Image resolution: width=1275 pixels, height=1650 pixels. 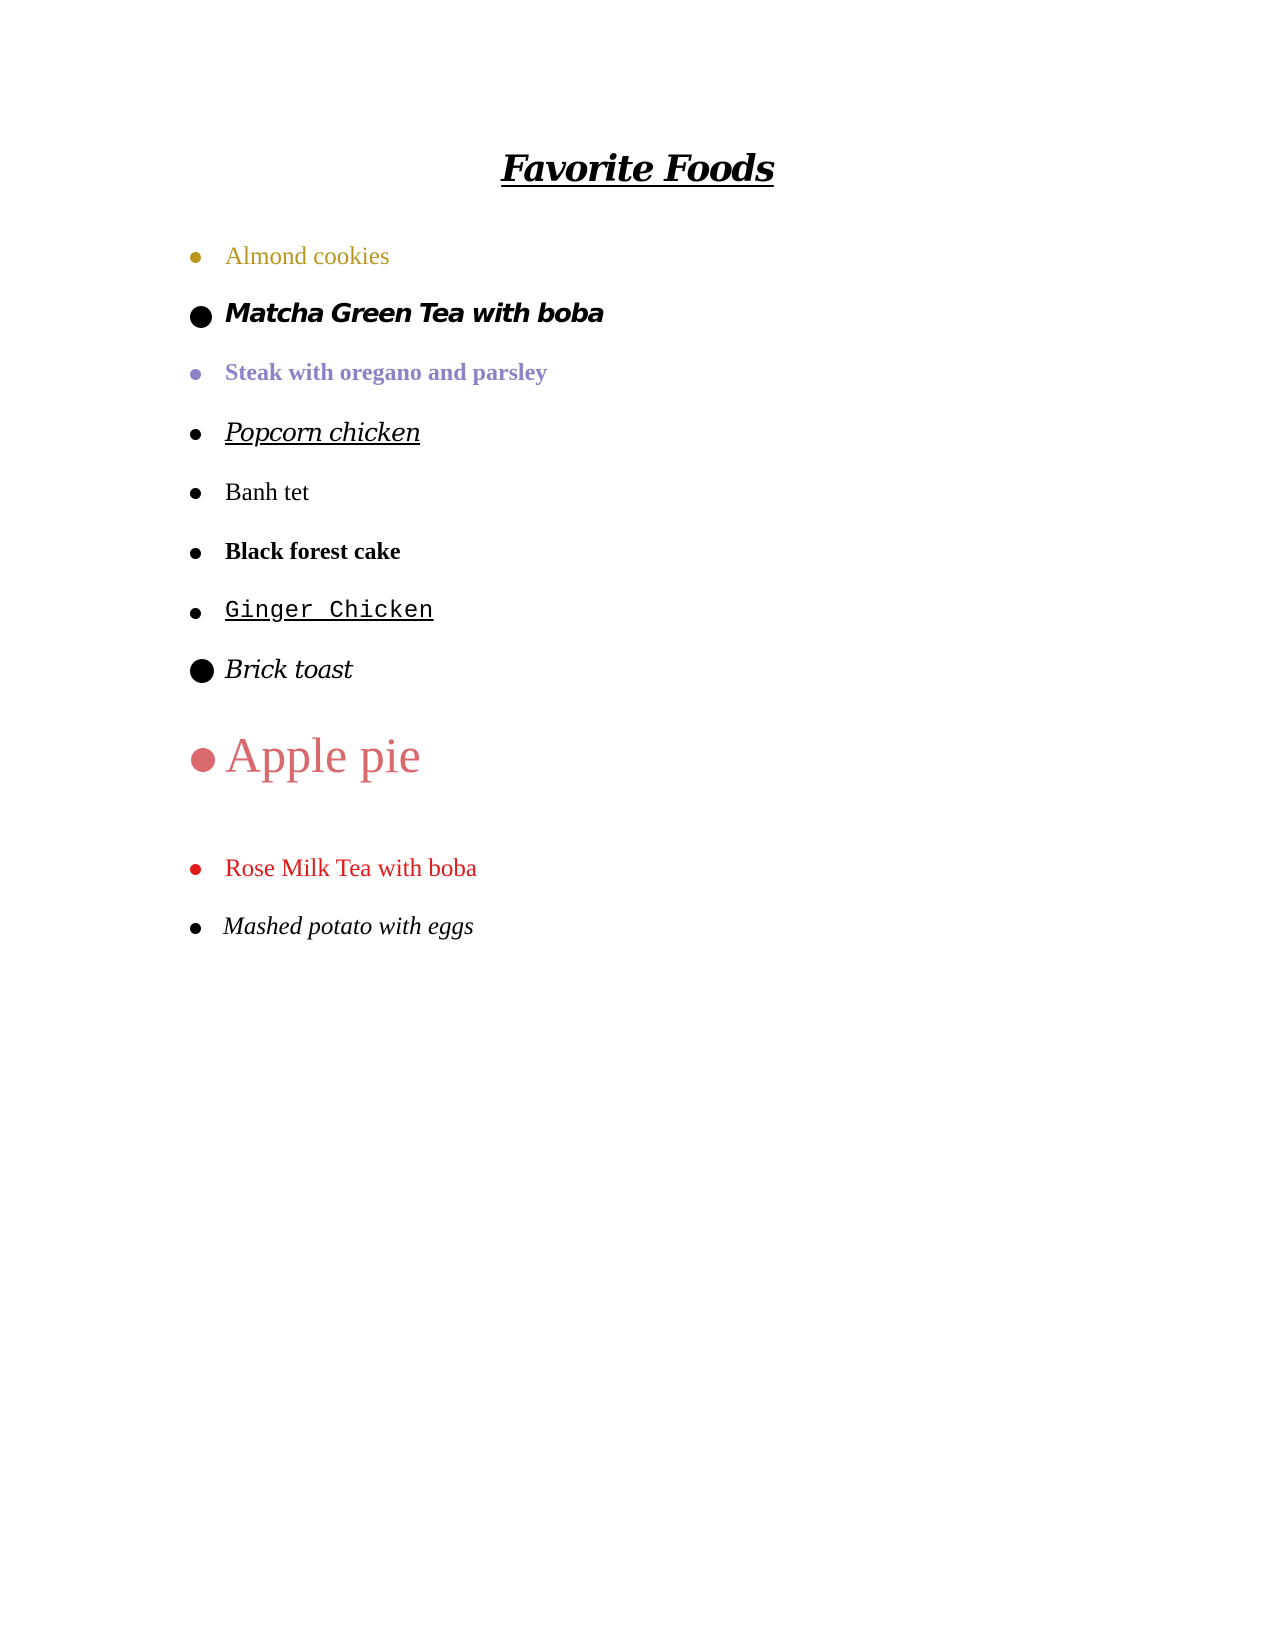 What do you see at coordinates (351, 868) in the screenshot?
I see `list-item-label: Rose Milk Tea with boba` at bounding box center [351, 868].